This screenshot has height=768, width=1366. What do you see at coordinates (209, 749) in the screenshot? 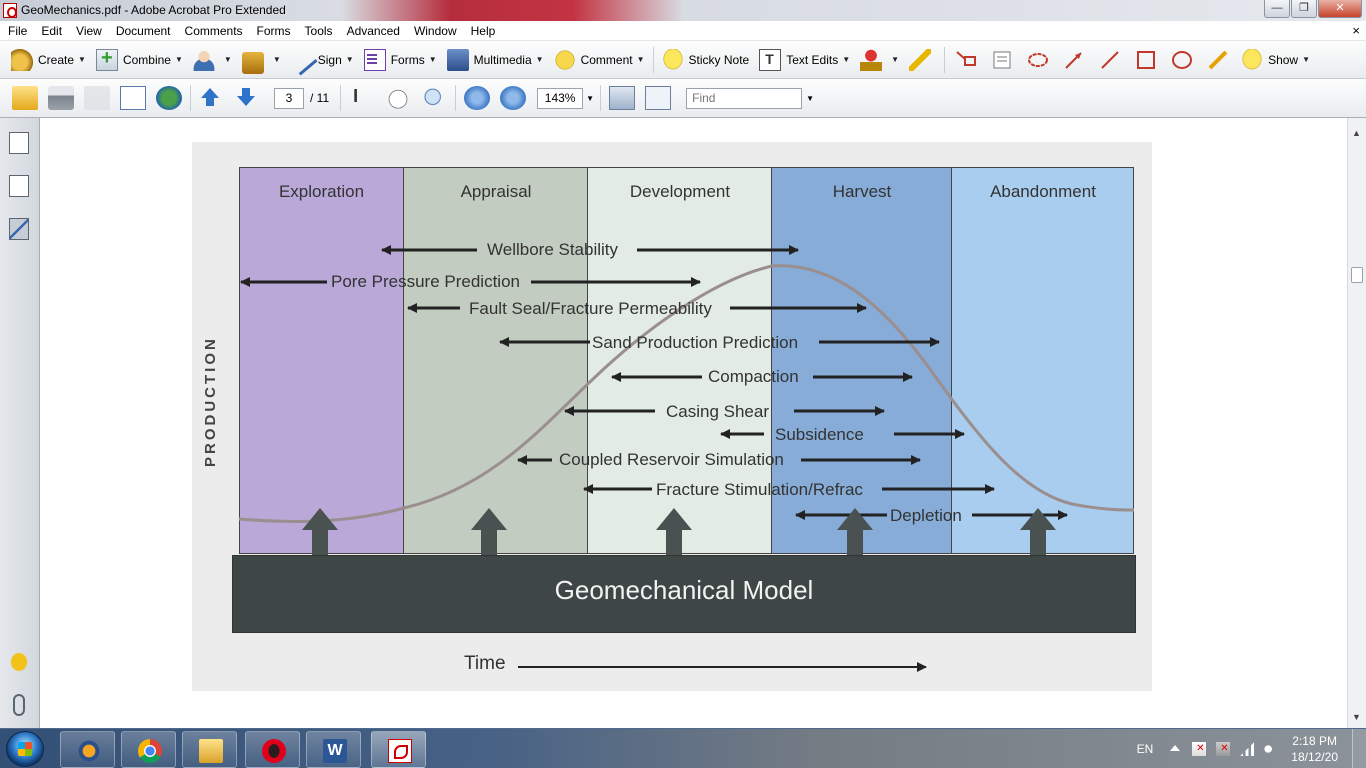
I see `taskbar-explorer` at bounding box center [209, 749].